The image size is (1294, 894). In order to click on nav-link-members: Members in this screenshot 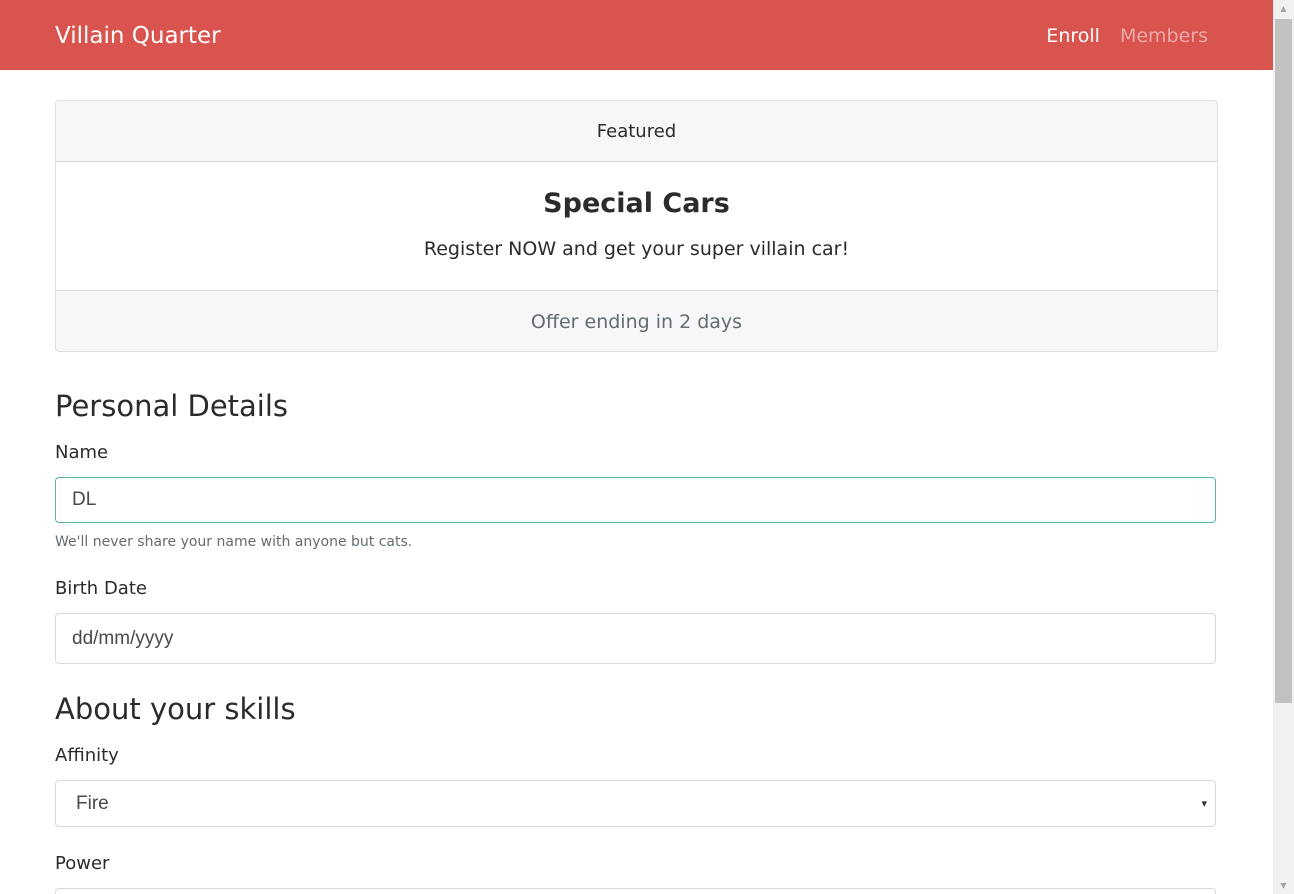, I will do `click(1164, 36)`.